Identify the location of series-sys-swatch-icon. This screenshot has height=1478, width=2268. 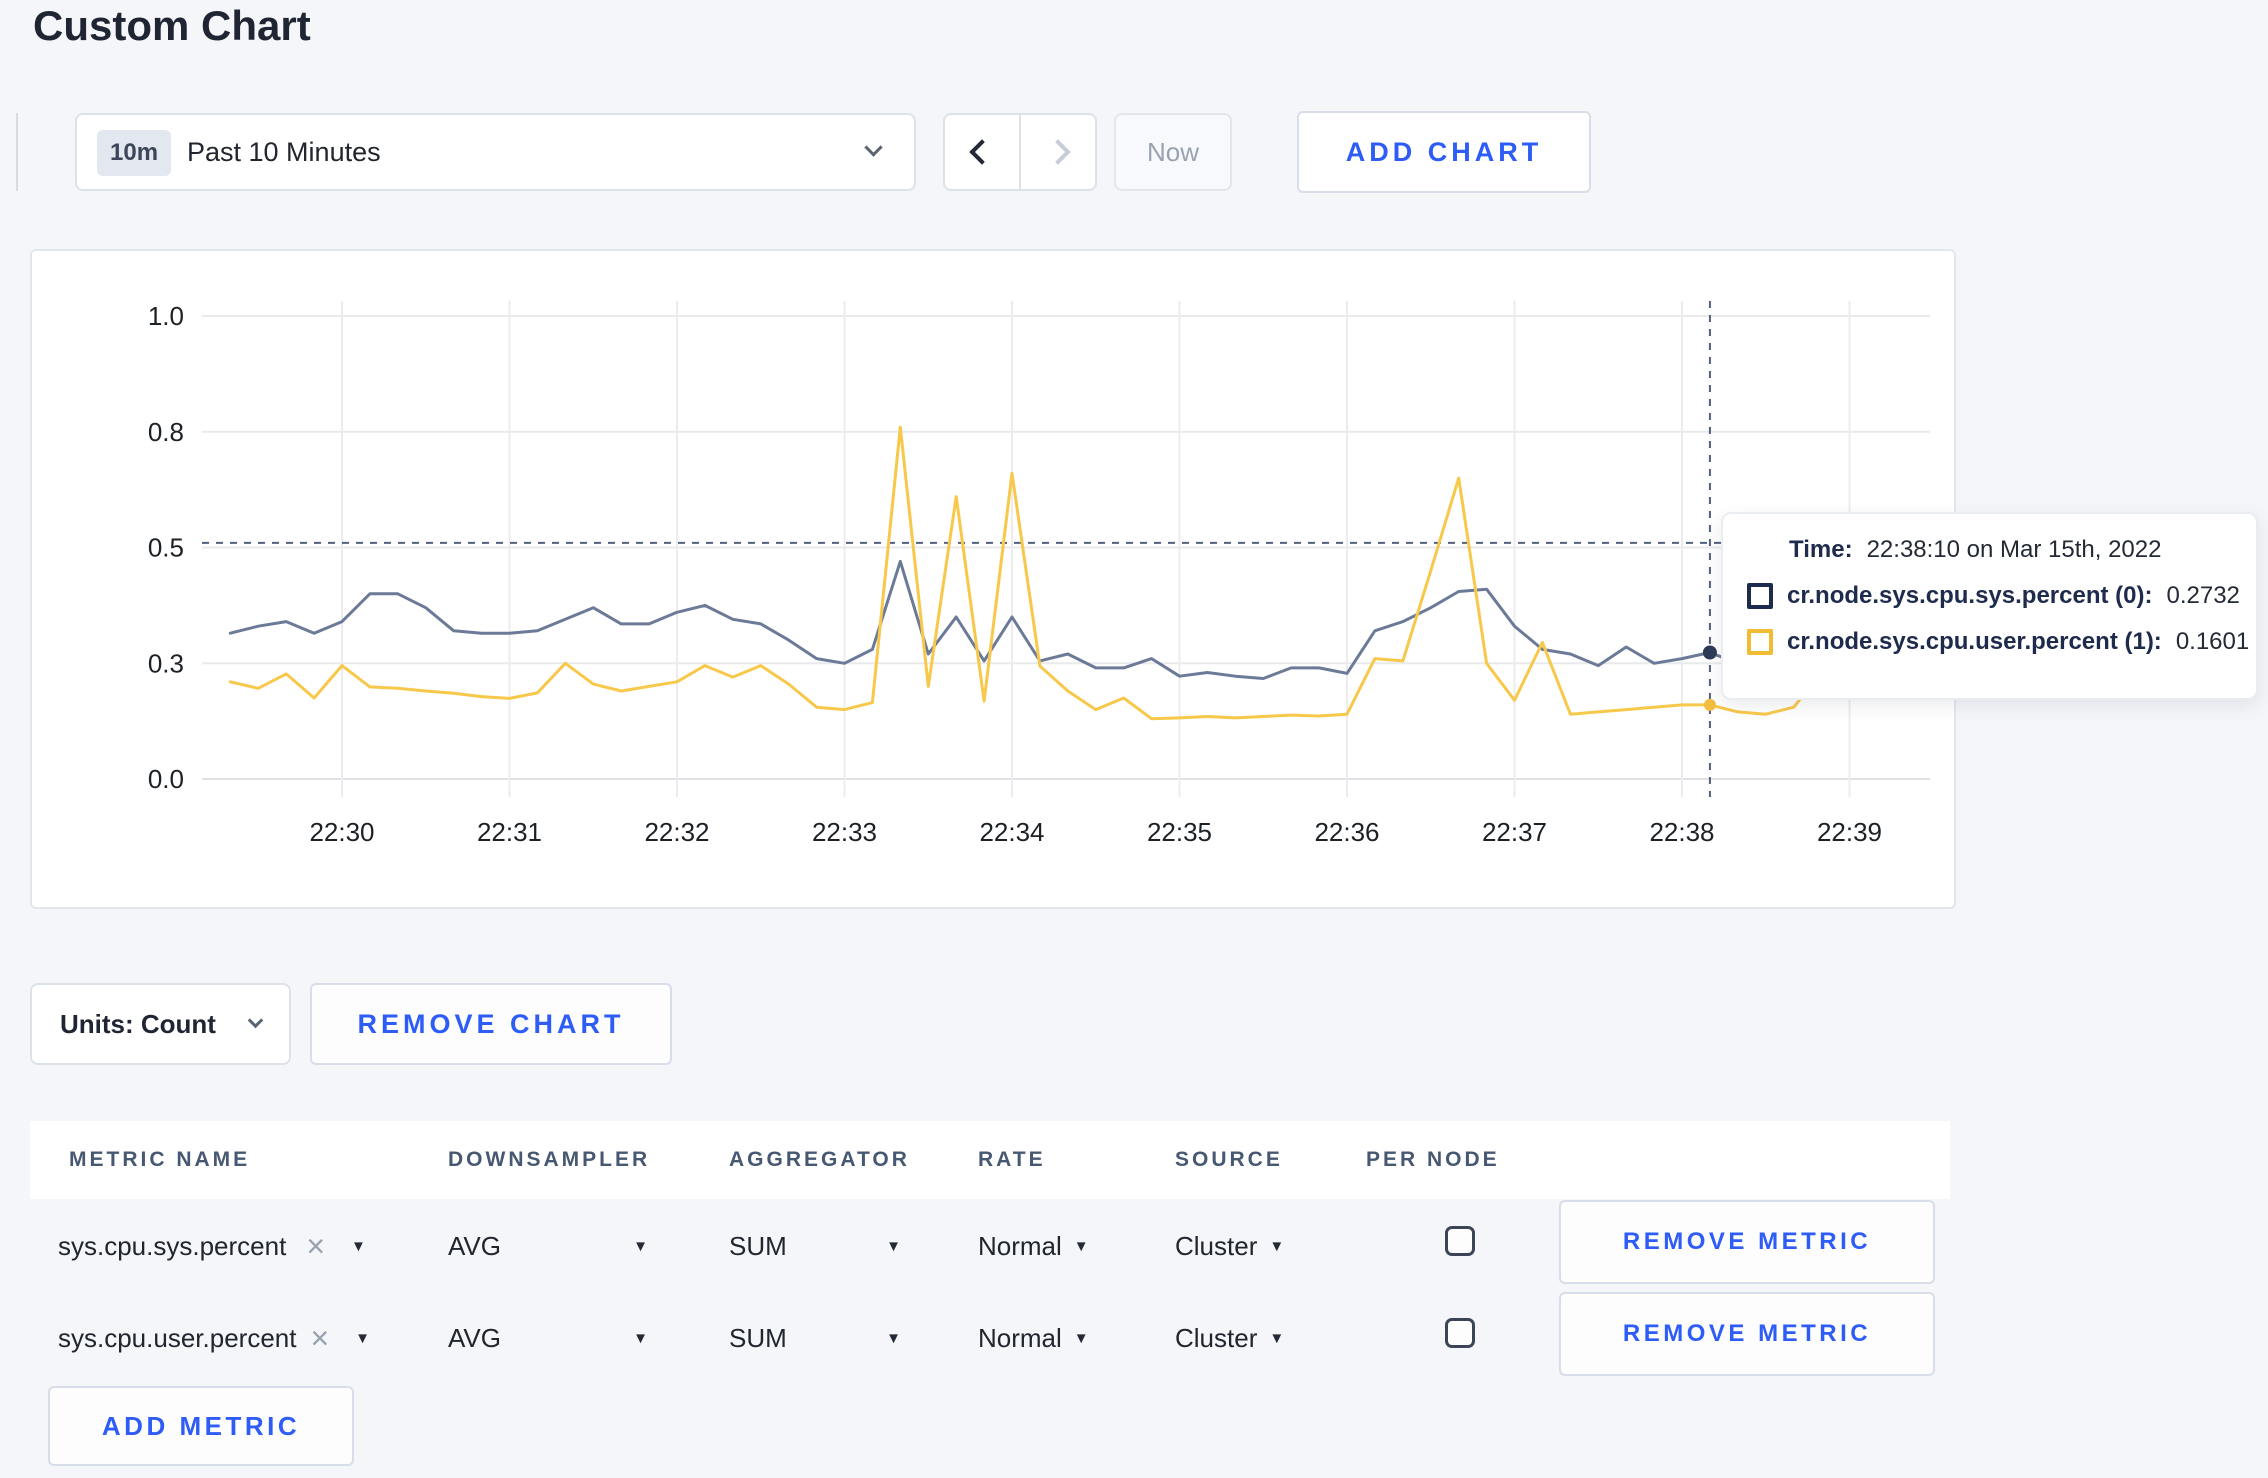
(1760, 596).